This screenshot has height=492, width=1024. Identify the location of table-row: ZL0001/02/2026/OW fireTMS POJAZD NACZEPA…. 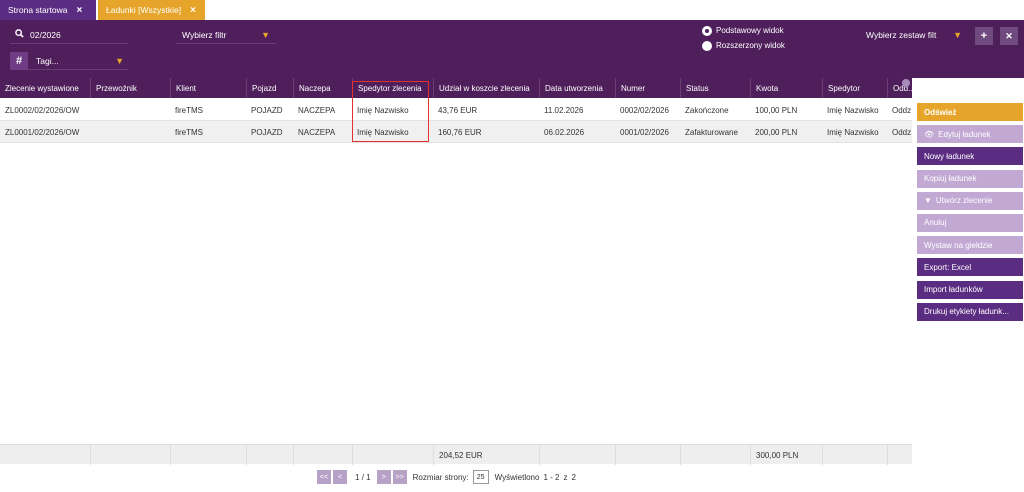
(456, 132).